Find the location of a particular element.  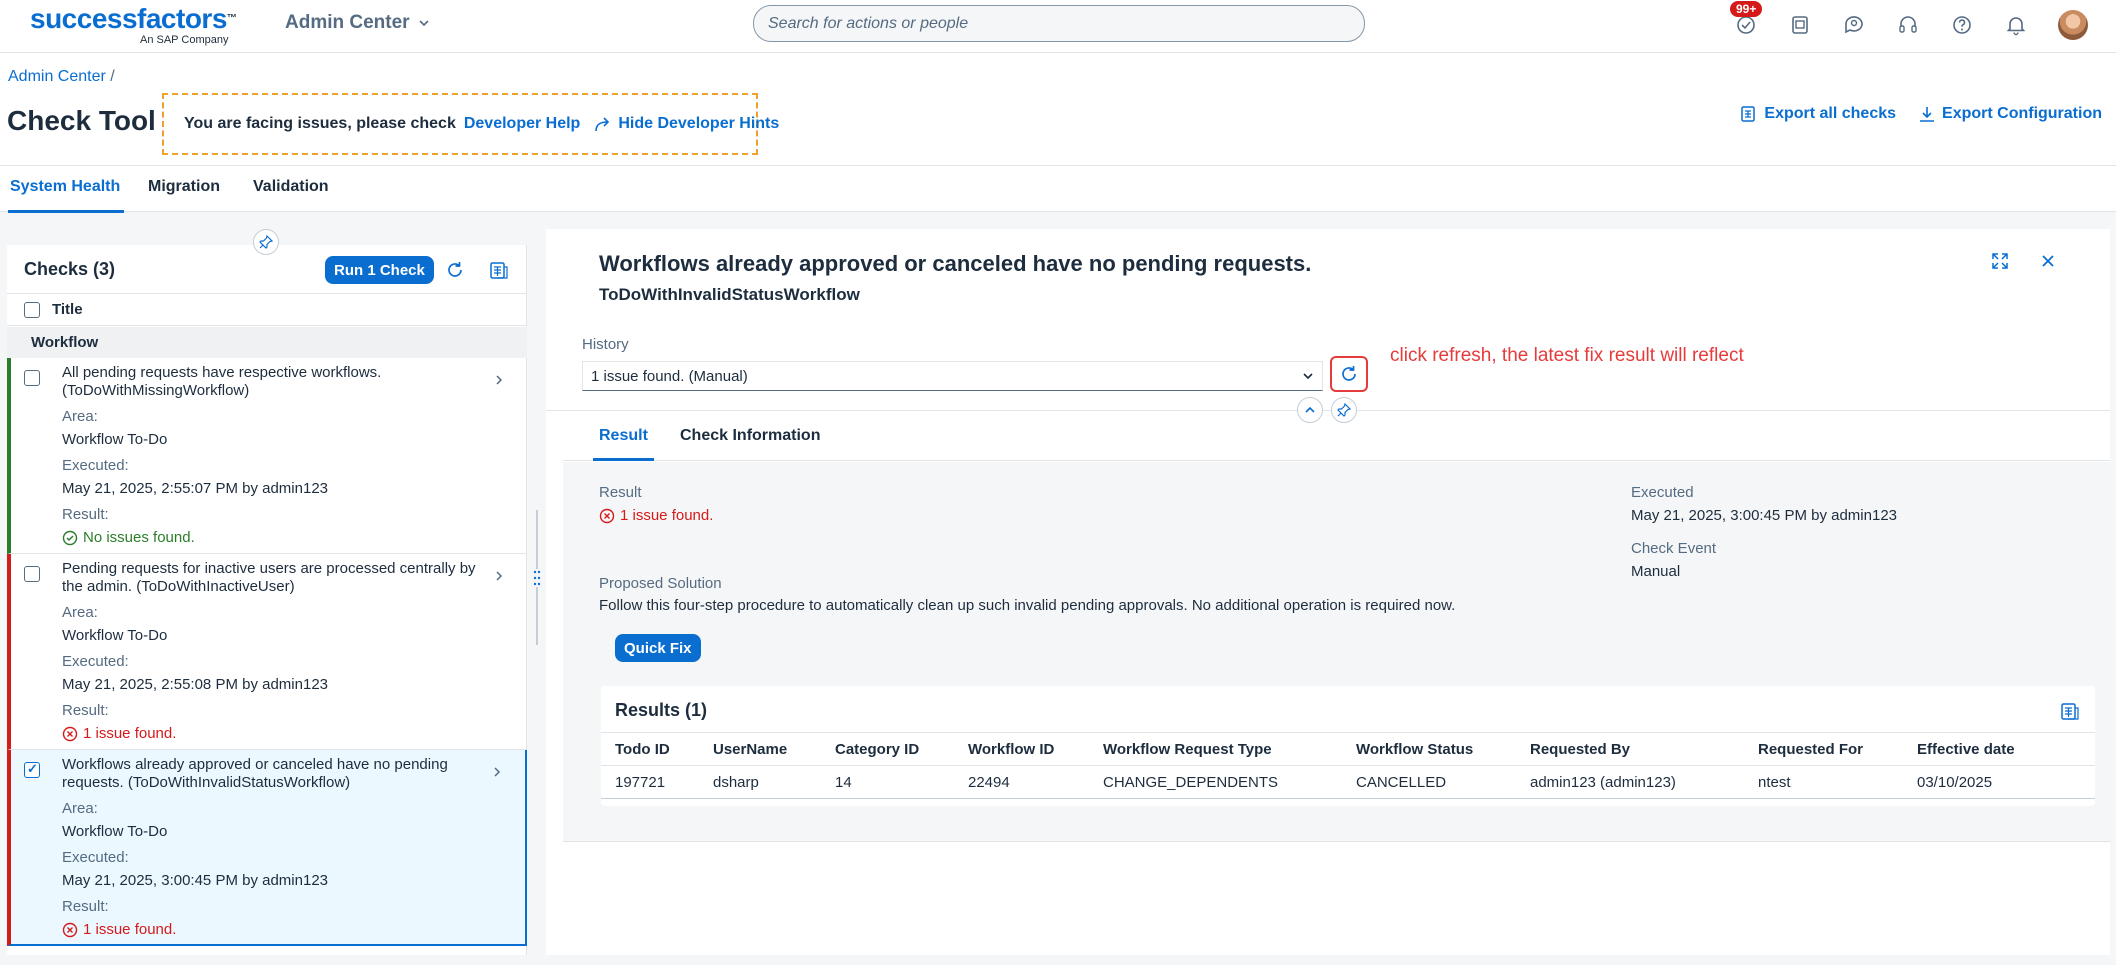

chat-assistant-icon is located at coordinates (1854, 25).